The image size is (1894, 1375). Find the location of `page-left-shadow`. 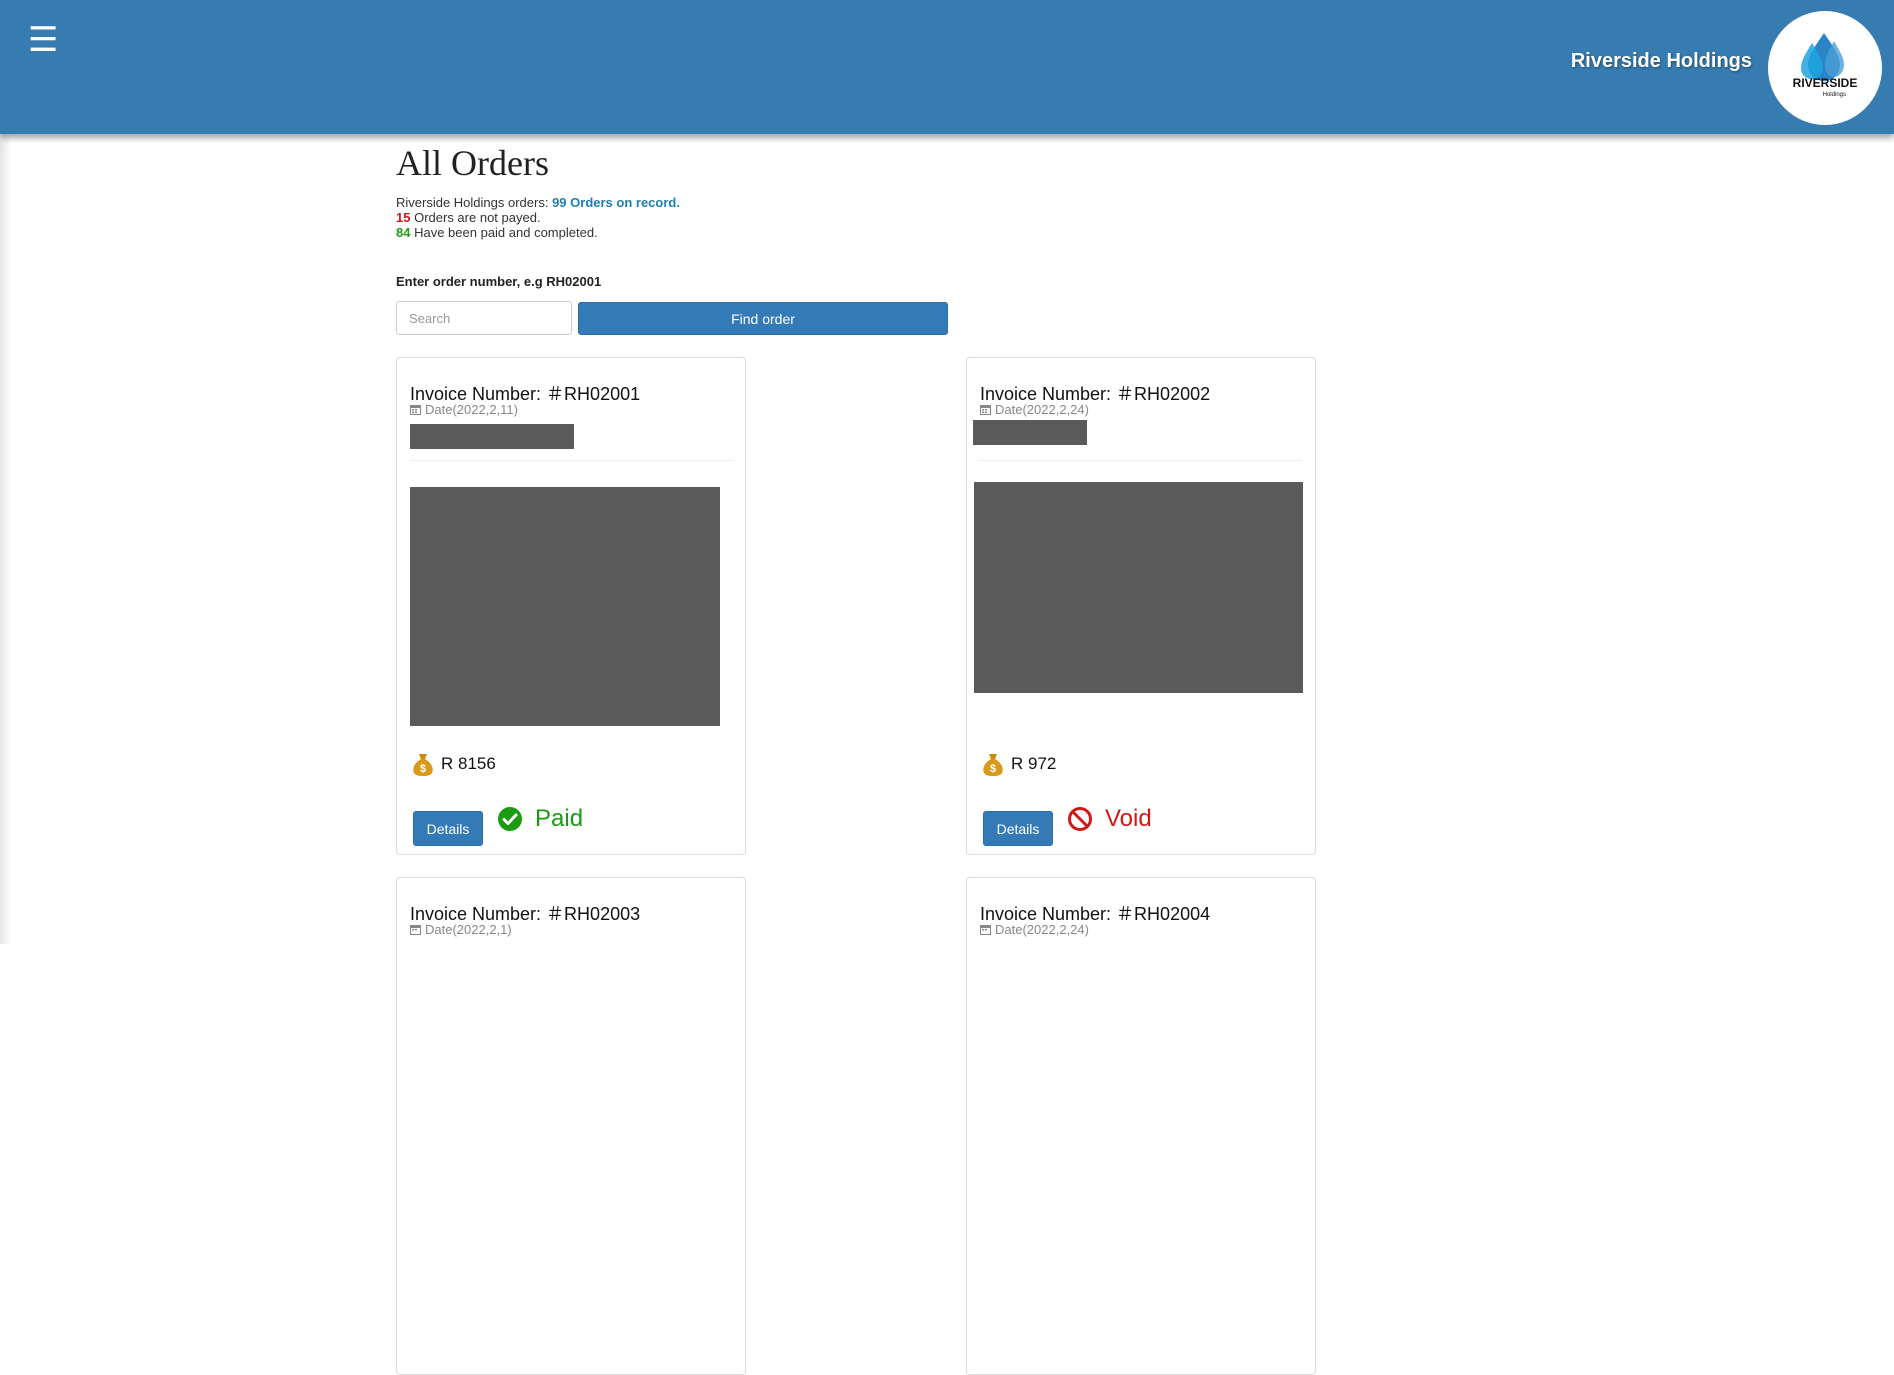

page-left-shadow is located at coordinates (6, 472).